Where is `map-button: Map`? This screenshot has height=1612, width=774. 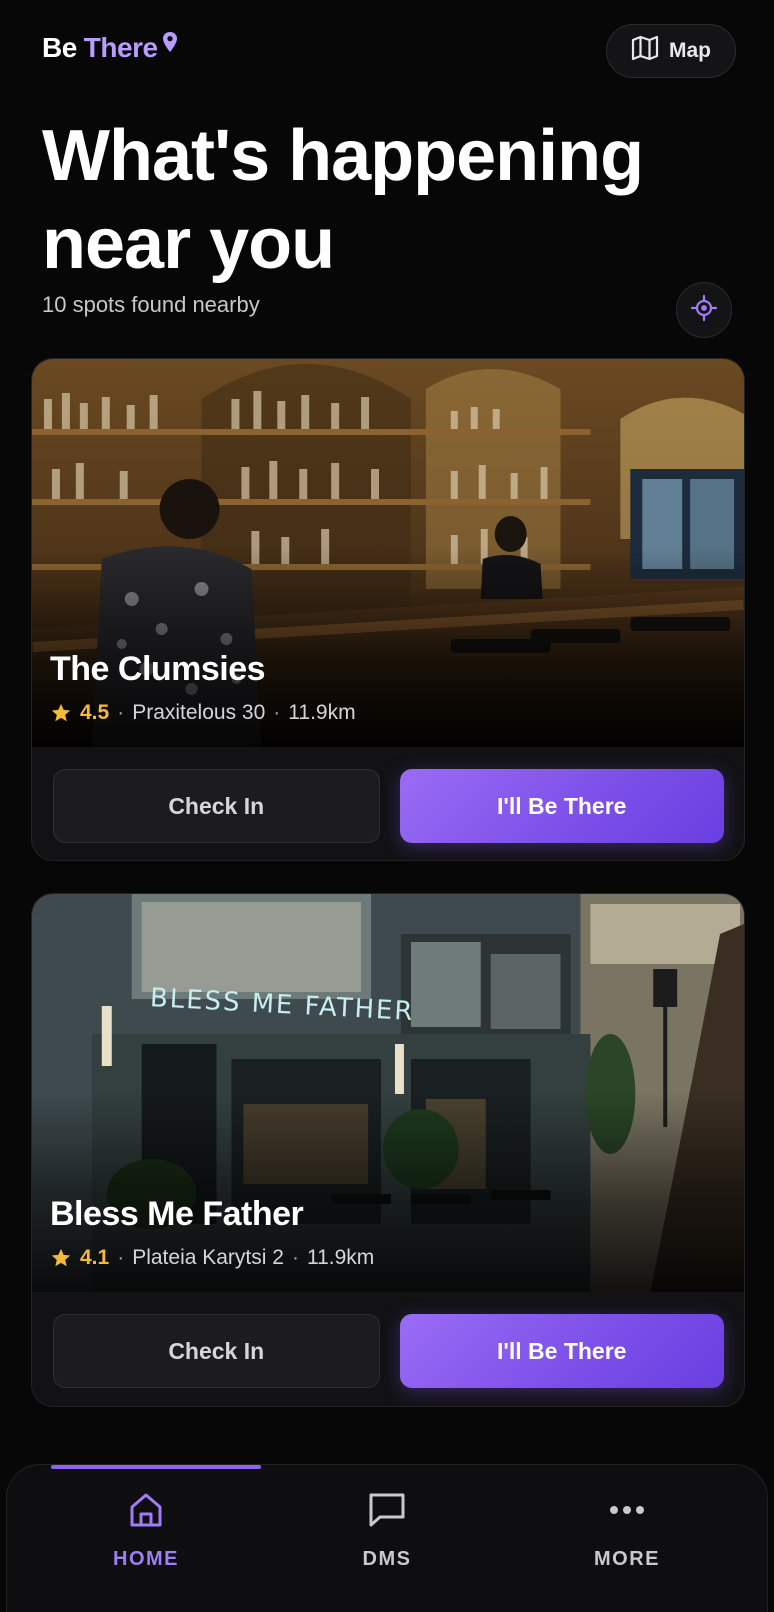 map-button: Map is located at coordinates (671, 51).